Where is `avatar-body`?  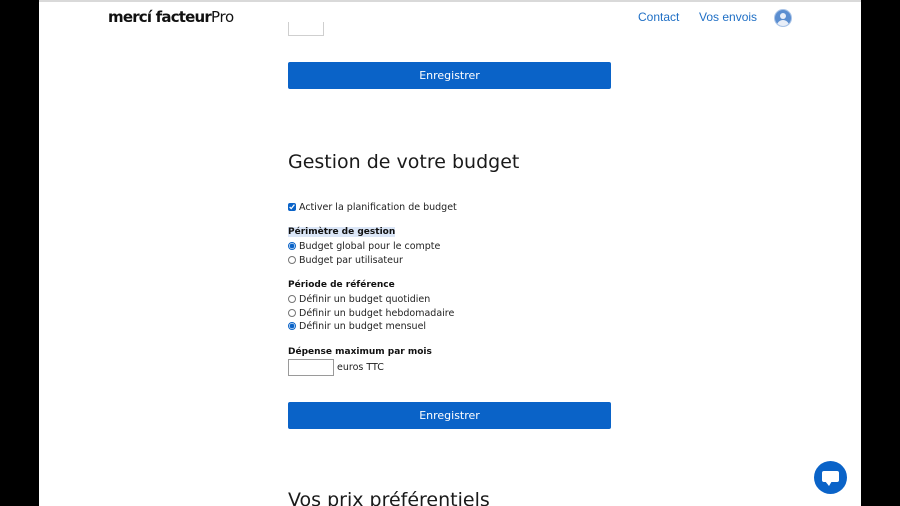
avatar-body is located at coordinates (783, 23).